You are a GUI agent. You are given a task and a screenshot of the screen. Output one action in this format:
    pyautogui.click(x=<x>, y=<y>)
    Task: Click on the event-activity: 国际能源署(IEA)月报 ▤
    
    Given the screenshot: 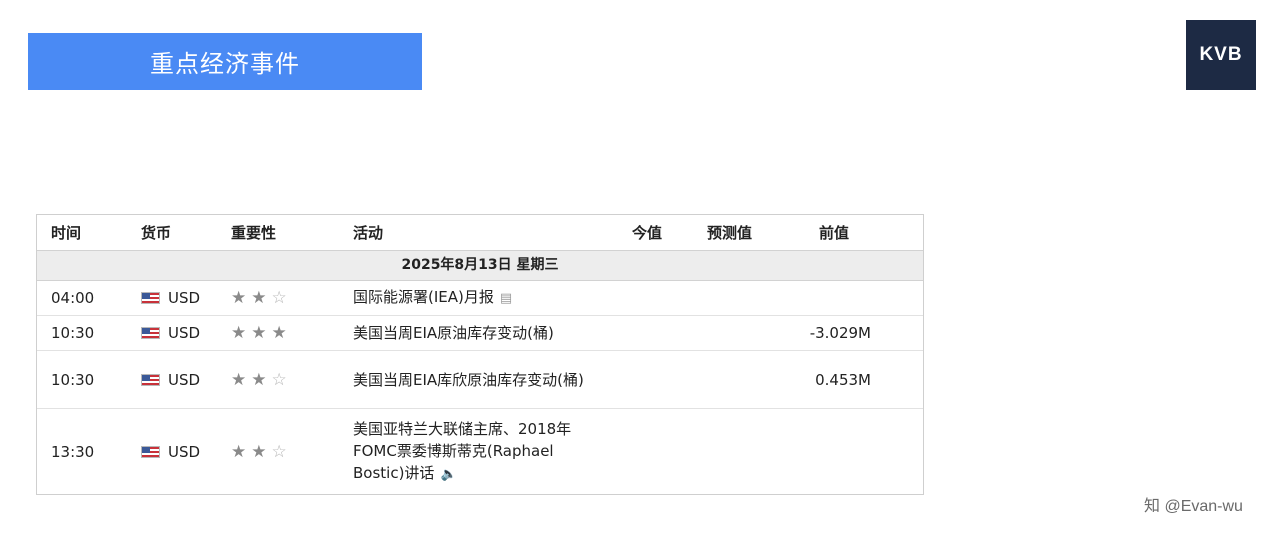 What is the action you would take?
    pyautogui.click(x=473, y=298)
    